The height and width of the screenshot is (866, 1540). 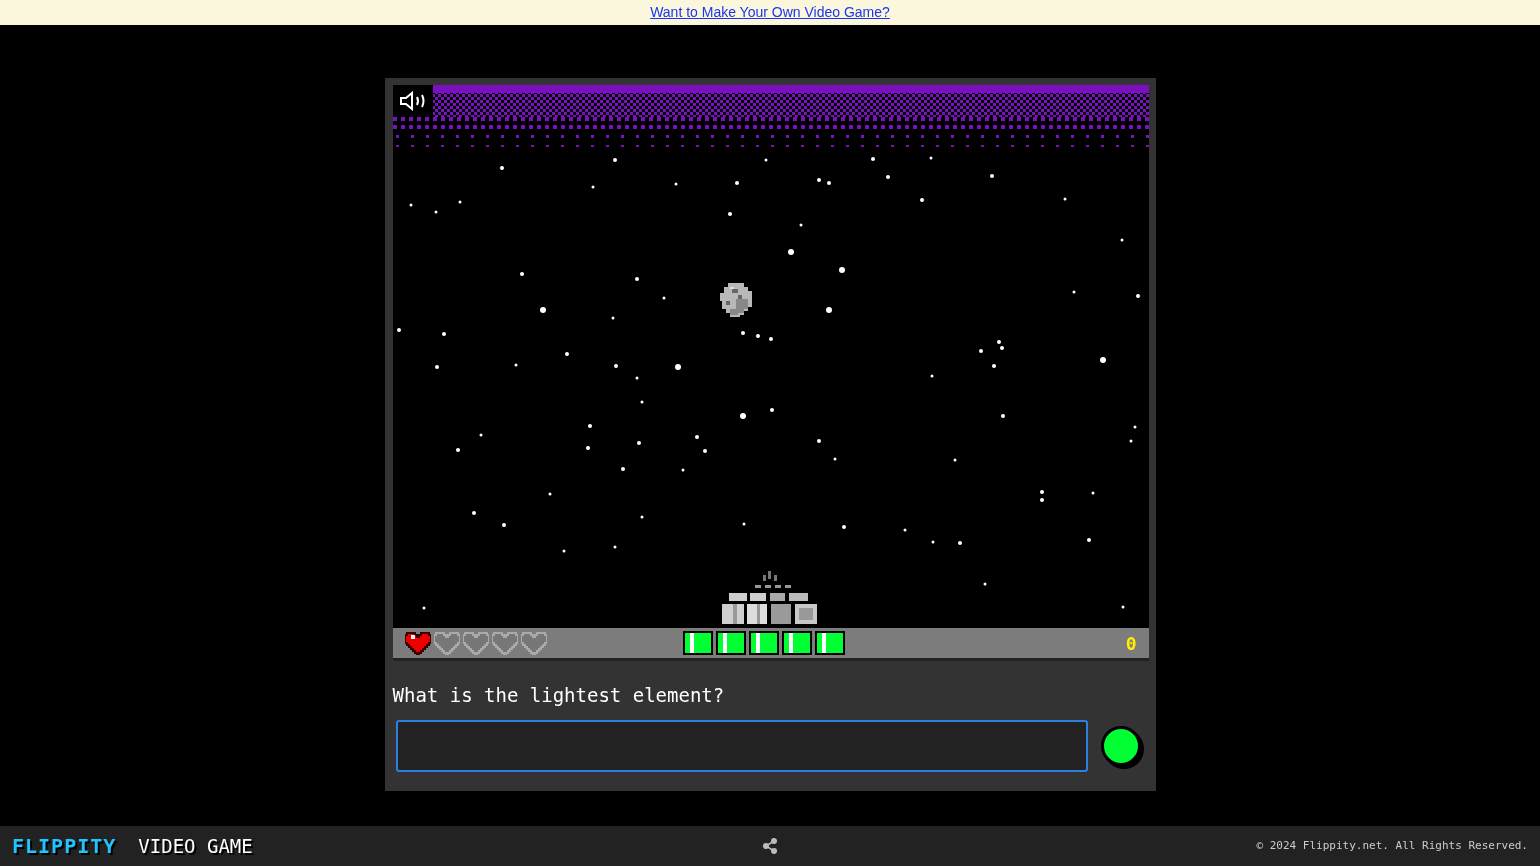 What do you see at coordinates (64, 846) in the screenshot?
I see `brand-logo: FLIPPITY` at bounding box center [64, 846].